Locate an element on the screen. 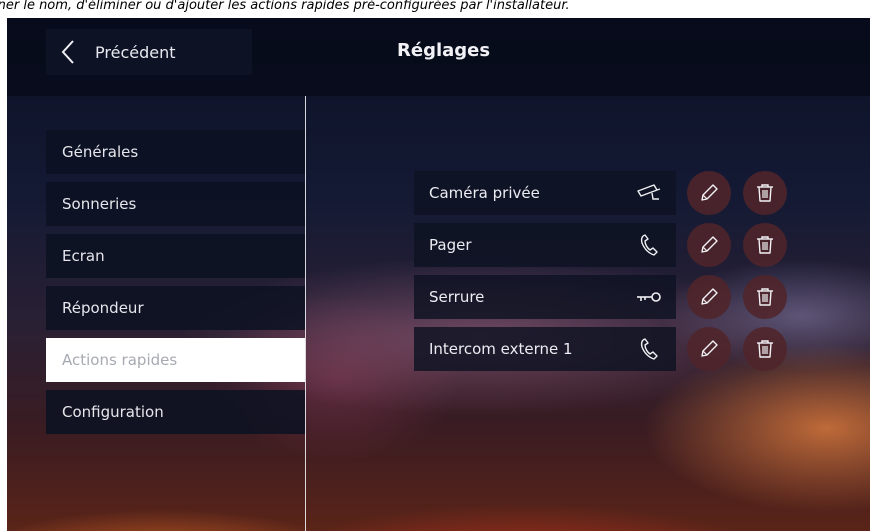 The image size is (873, 531). panel-divider is located at coordinates (305, 313).